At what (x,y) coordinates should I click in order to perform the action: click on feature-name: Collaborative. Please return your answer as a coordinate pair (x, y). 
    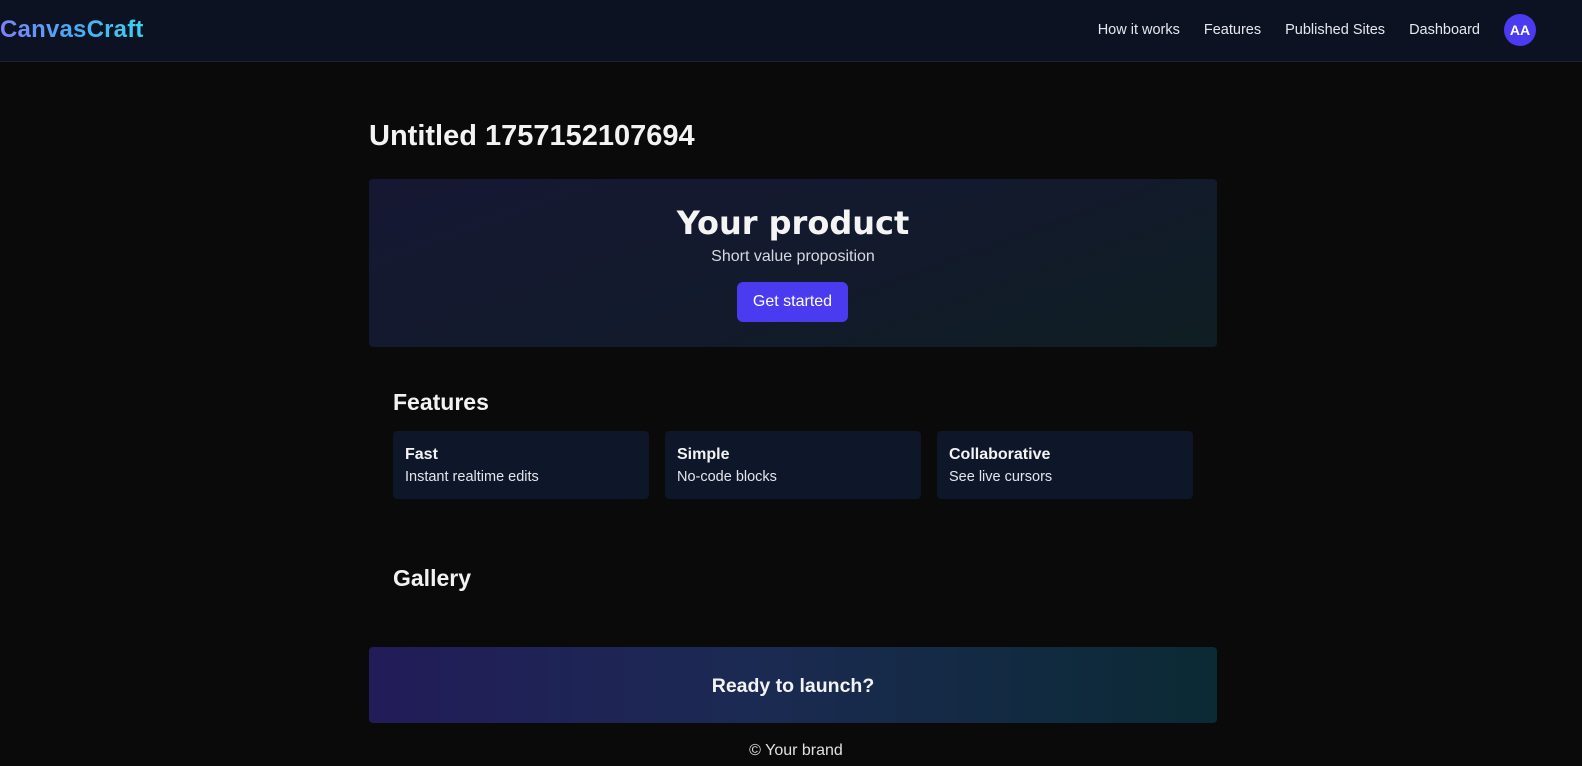
    Looking at the image, I should click on (1000, 454).